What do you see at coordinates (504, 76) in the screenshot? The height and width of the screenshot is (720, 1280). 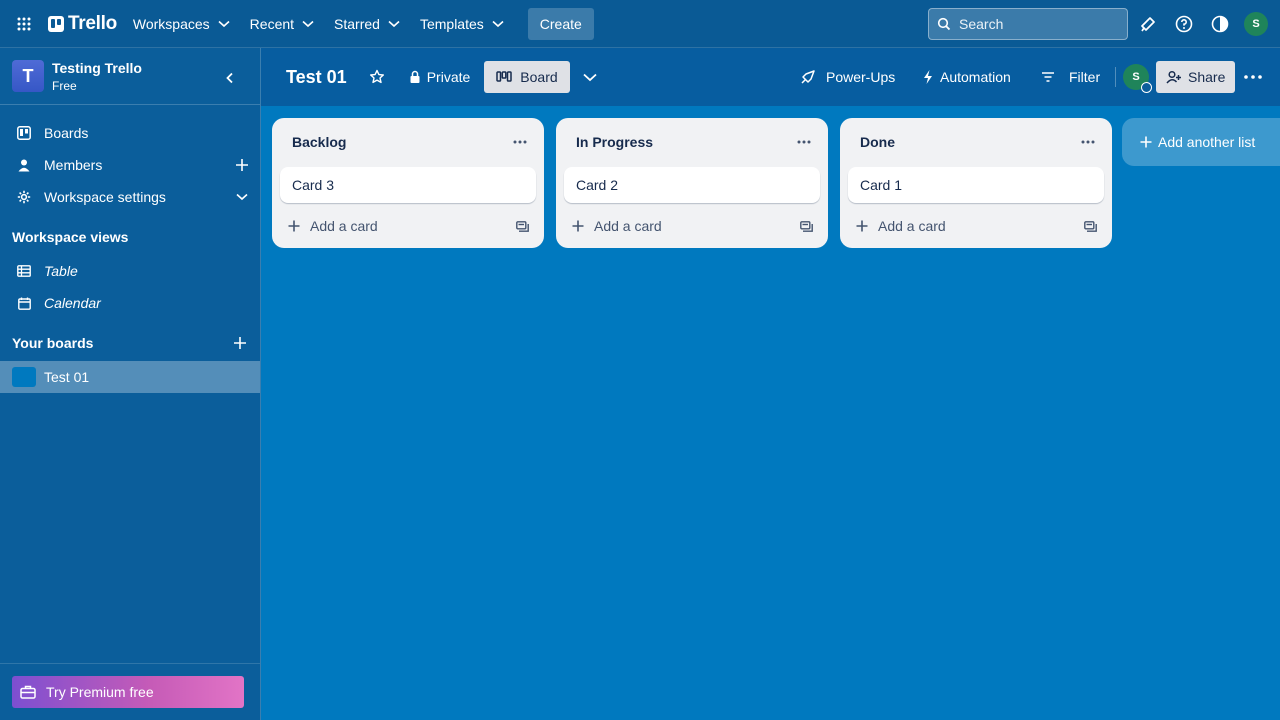 I see `board-view-icon` at bounding box center [504, 76].